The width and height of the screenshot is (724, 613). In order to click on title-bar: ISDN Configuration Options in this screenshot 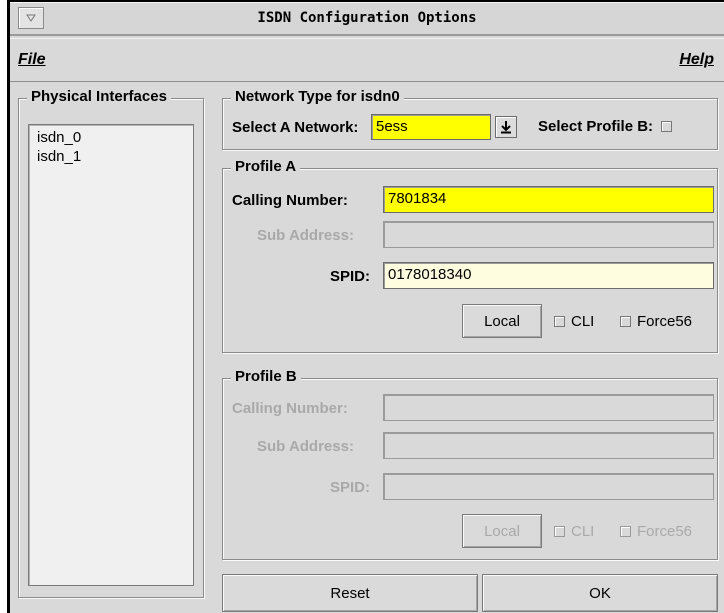, I will do `click(367, 19)`.